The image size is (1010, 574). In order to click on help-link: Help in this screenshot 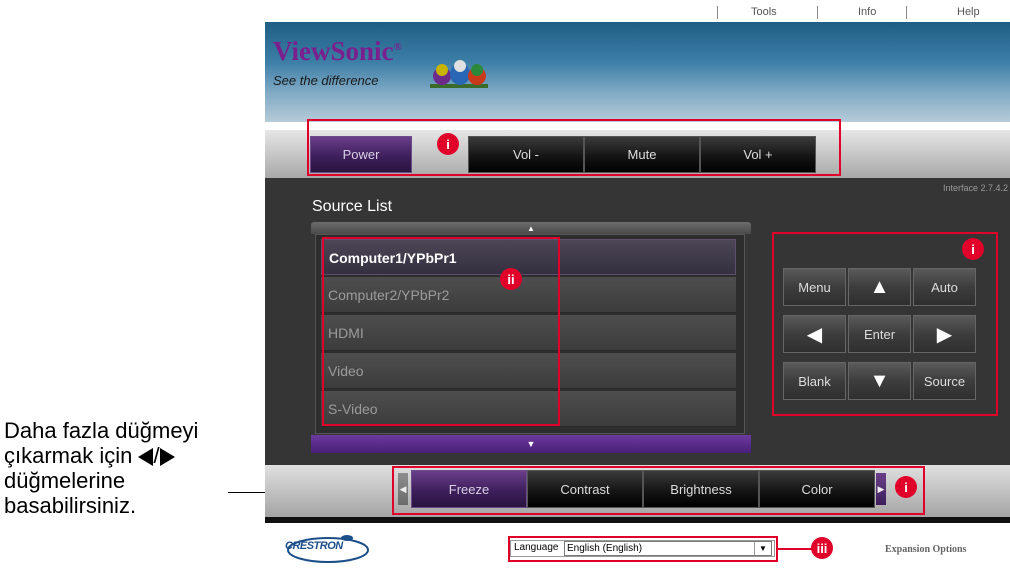, I will do `click(968, 12)`.